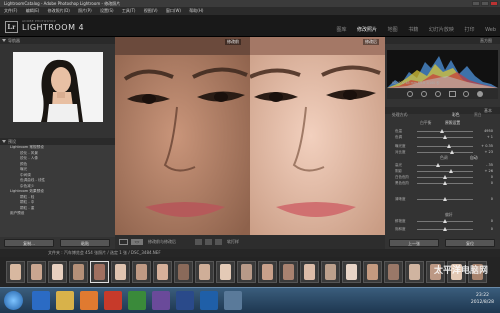 This screenshot has height=313, width=500. I want to click on treatment-bw: 黑白, so click(478, 115).